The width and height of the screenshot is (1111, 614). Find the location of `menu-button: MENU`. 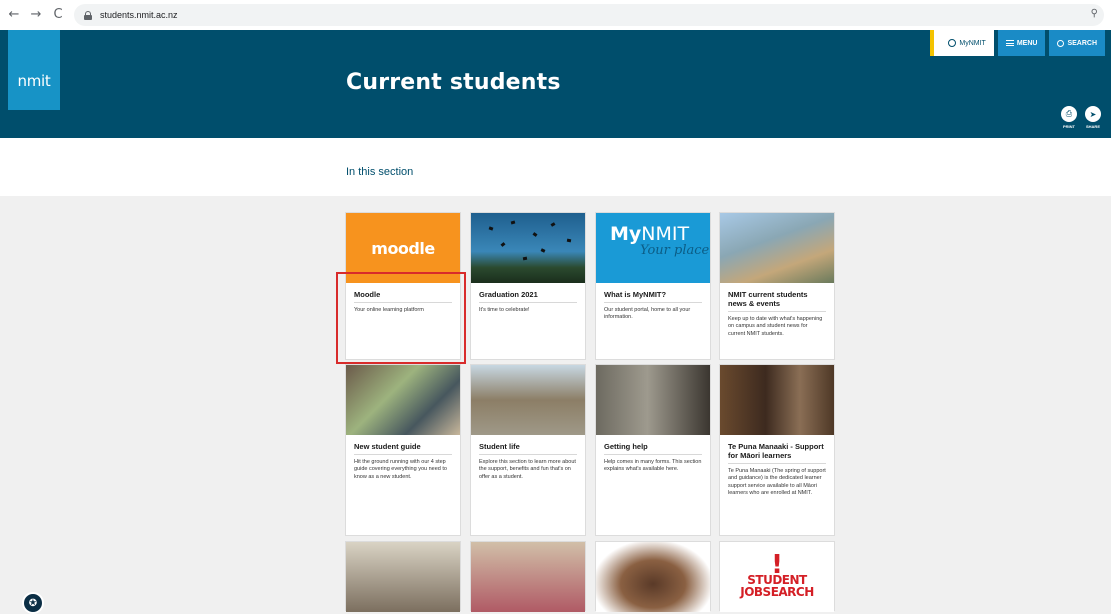

menu-button: MENU is located at coordinates (1021, 43).